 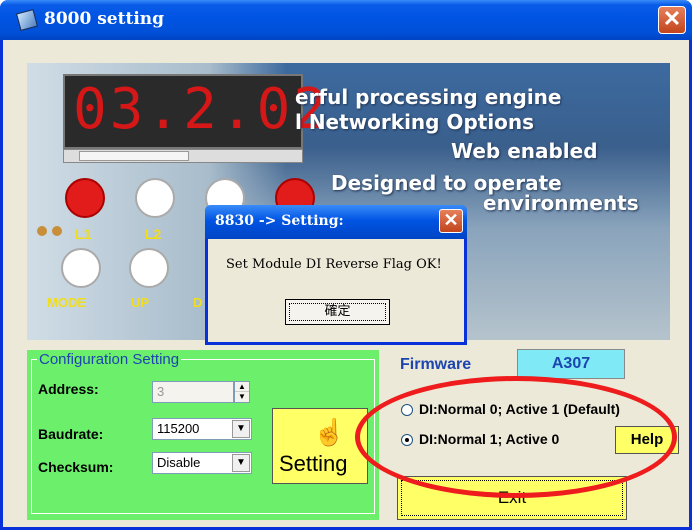 I want to click on dialog-close-button: ✕, so click(x=451, y=221).